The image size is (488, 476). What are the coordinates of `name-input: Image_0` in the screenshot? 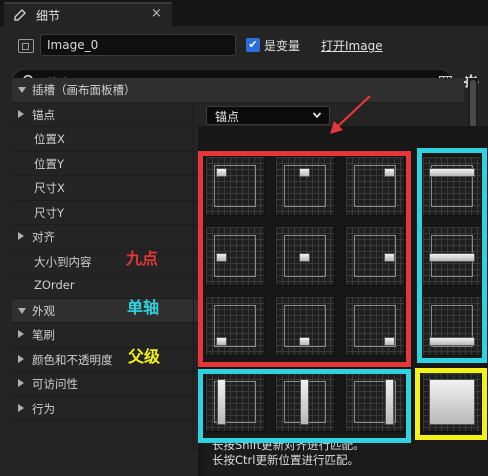 It's located at (138, 45).